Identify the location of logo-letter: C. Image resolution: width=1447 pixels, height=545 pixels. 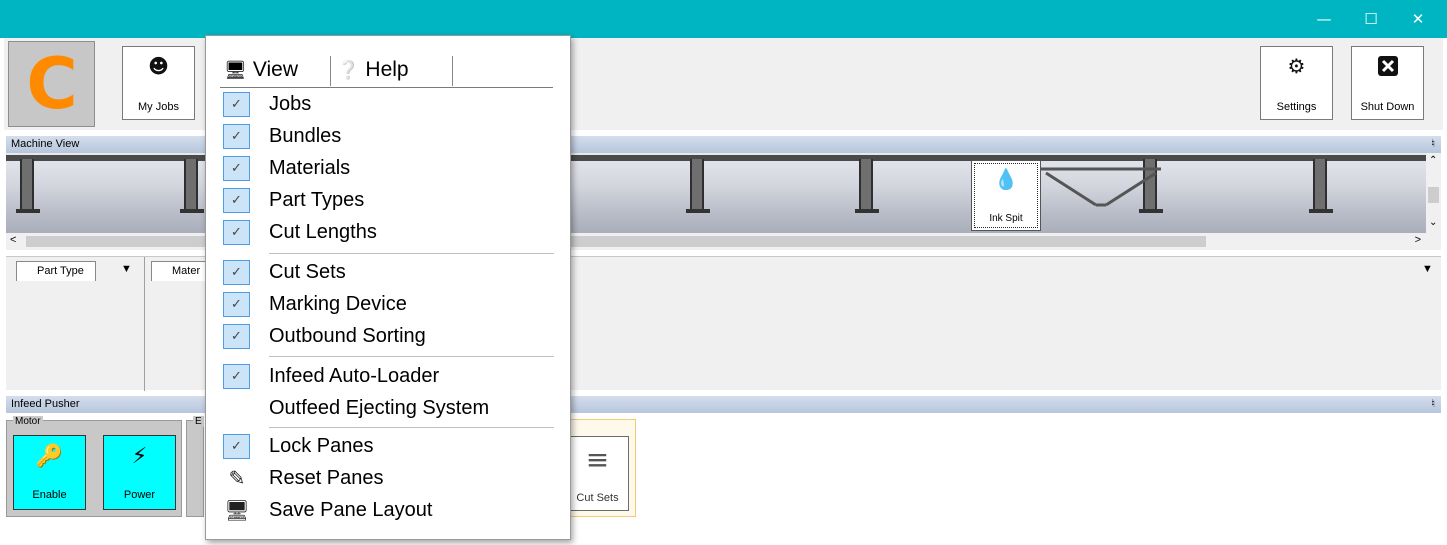
(52, 84).